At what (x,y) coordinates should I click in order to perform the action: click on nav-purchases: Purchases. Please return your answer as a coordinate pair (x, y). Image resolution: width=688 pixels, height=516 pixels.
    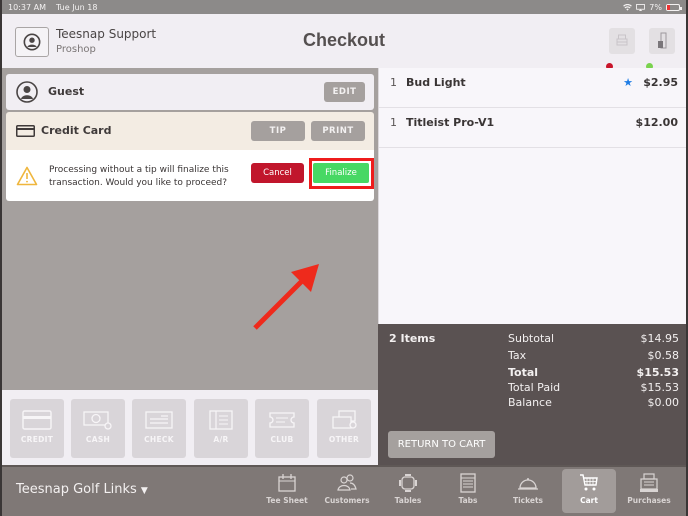
    Looking at the image, I should click on (649, 491).